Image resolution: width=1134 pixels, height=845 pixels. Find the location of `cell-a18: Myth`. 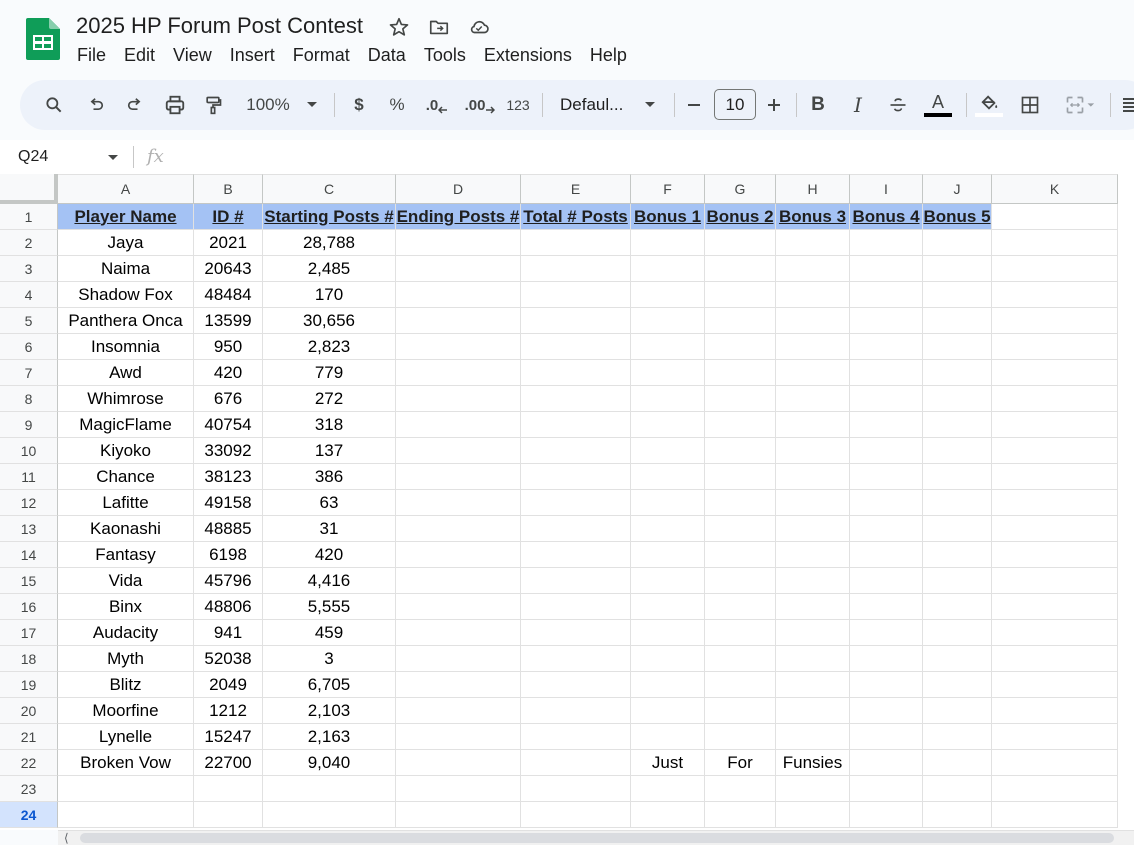

cell-a18: Myth is located at coordinates (126, 659).